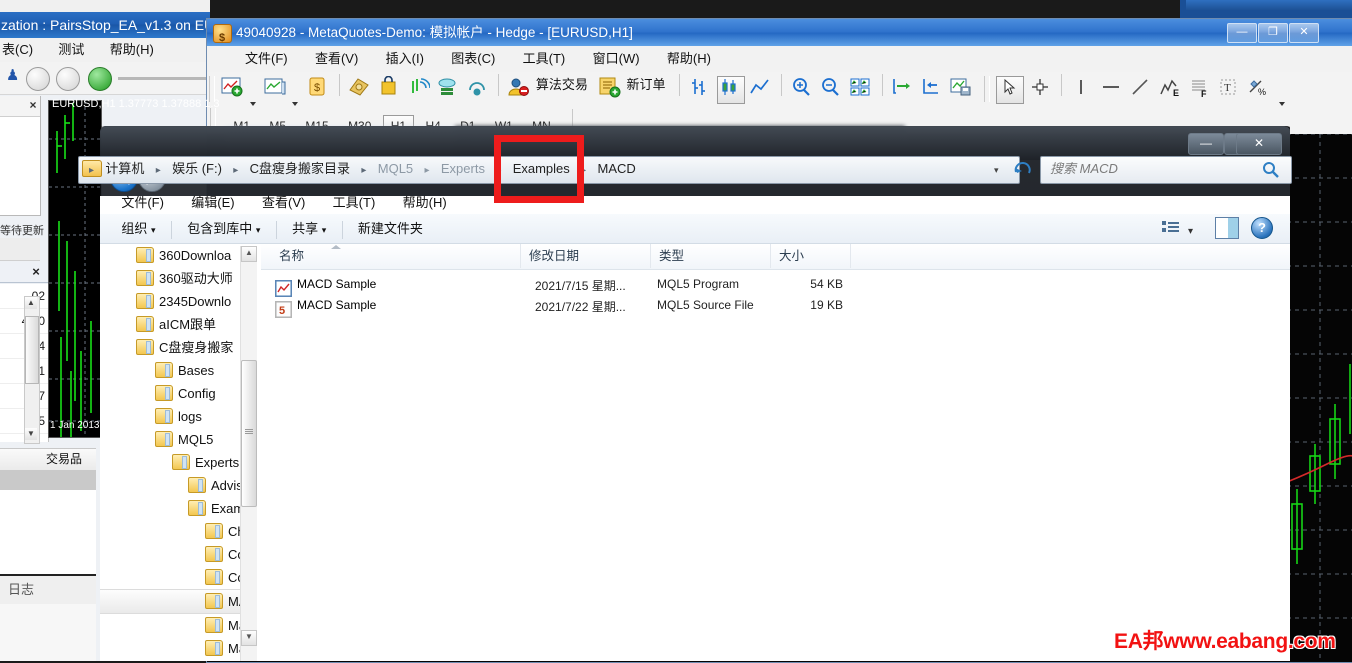  What do you see at coordinates (177, 625) in the screenshot?
I see `tree-item-math1: Math` at bounding box center [177, 625].